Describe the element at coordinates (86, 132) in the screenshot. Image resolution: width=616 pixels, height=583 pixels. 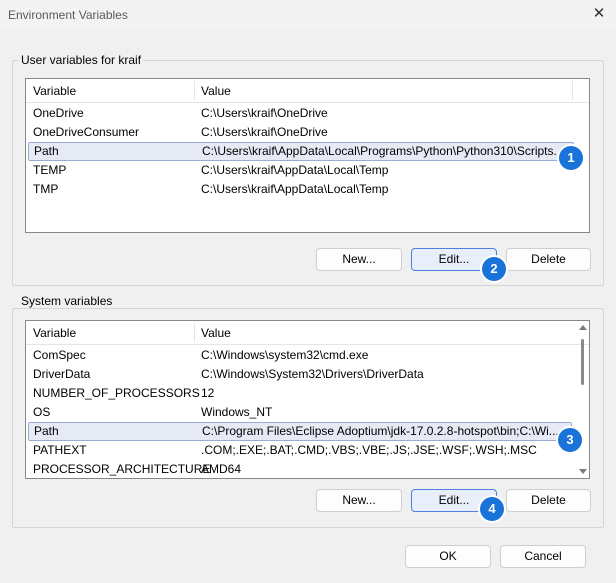
I see `row-variable: OneDriveConsumer` at that location.